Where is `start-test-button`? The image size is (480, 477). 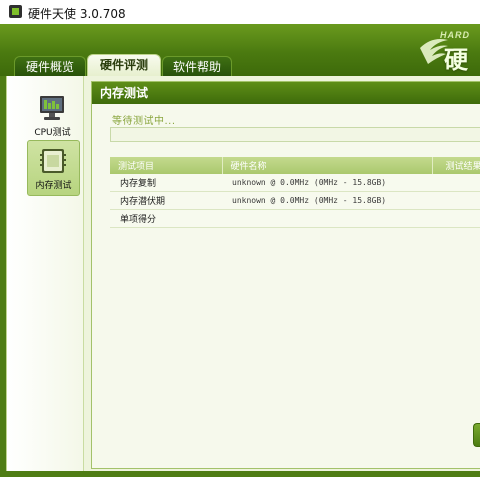
start-test-button is located at coordinates (476, 435).